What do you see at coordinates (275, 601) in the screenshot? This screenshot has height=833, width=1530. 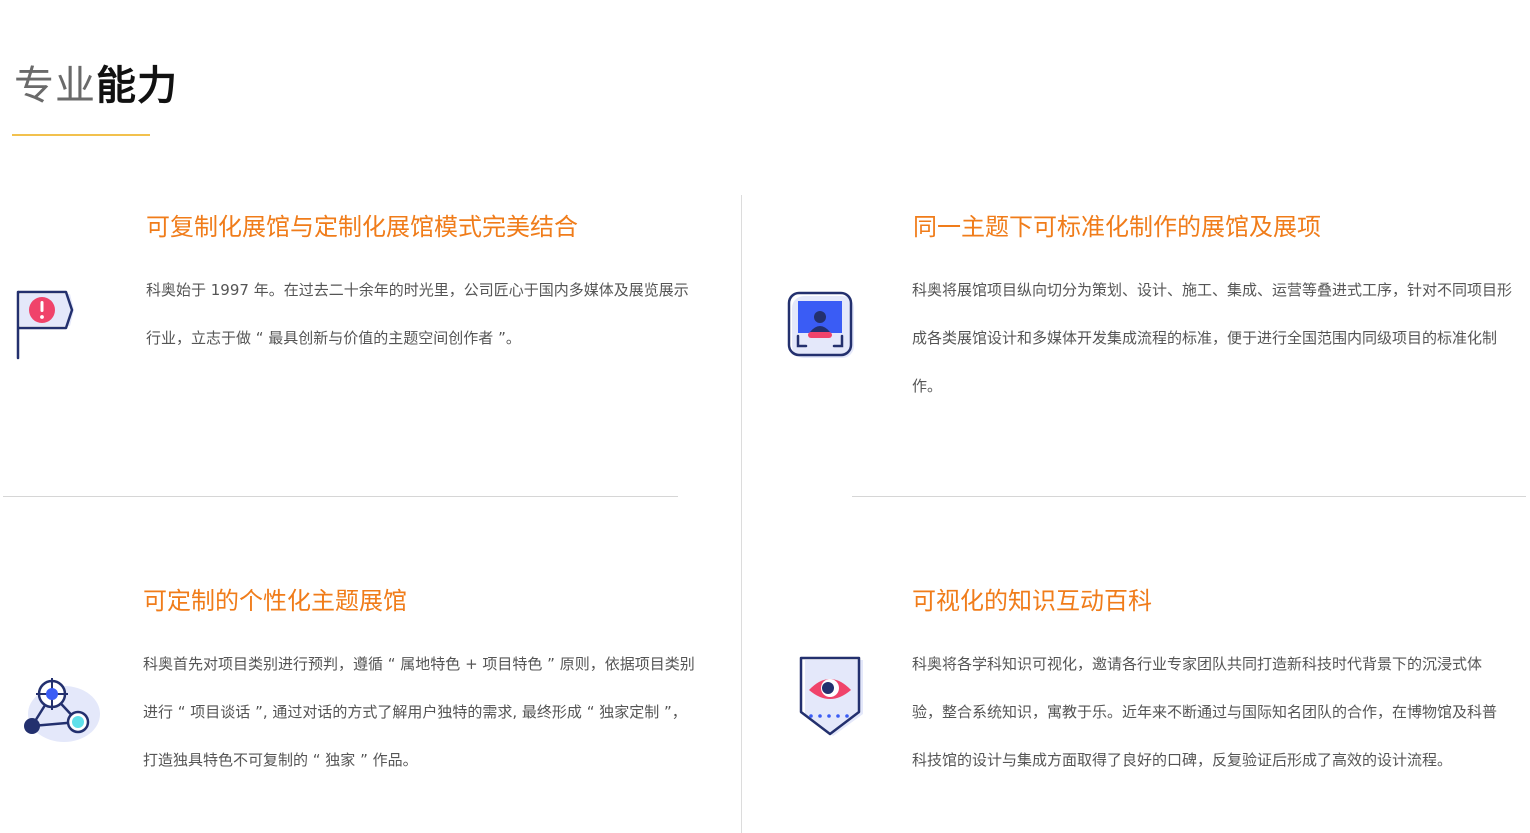 I see `card-3-title: 可定制的个性化主题展馆` at bounding box center [275, 601].